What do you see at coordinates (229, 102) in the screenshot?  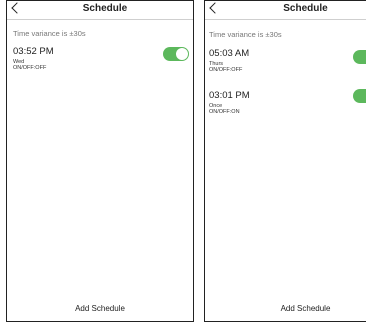 I see `schedule-entry: 03:01 PM Once ON/OFF:ON` at bounding box center [229, 102].